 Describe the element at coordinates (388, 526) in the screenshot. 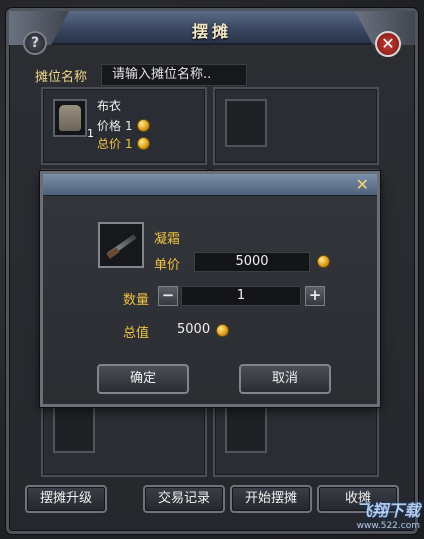

I see `watermark-site: www.522.com` at that location.